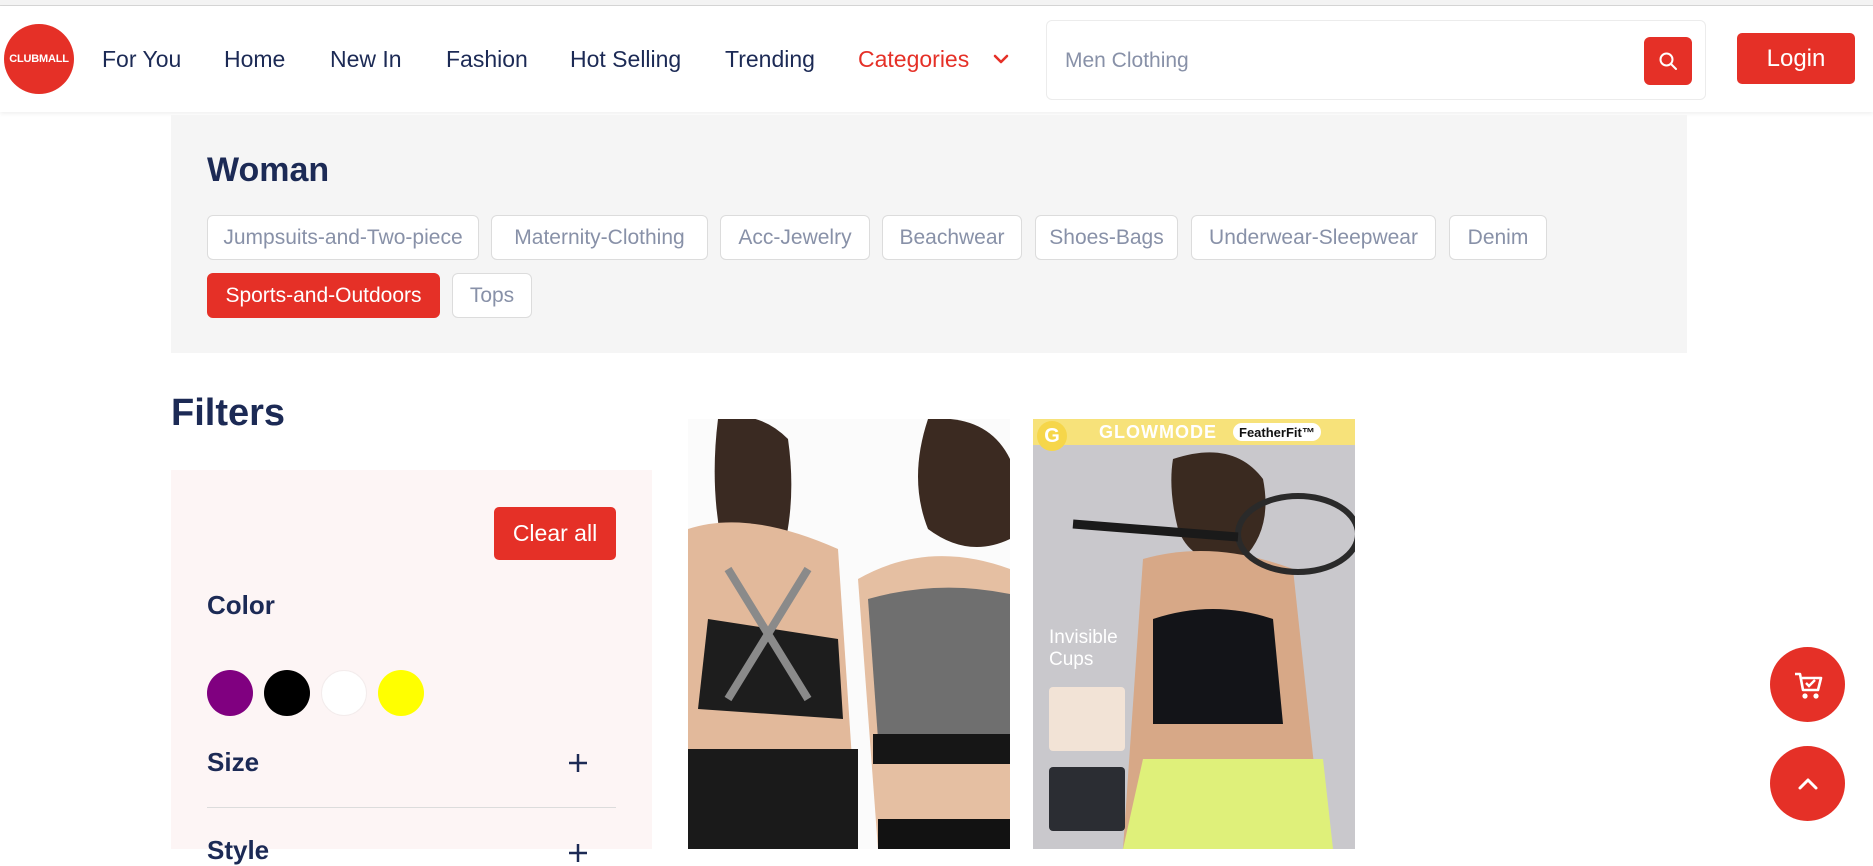 Image resolution: width=1873 pixels, height=866 pixels. Describe the element at coordinates (254, 59) in the screenshot. I see `nav-home: Home` at that location.